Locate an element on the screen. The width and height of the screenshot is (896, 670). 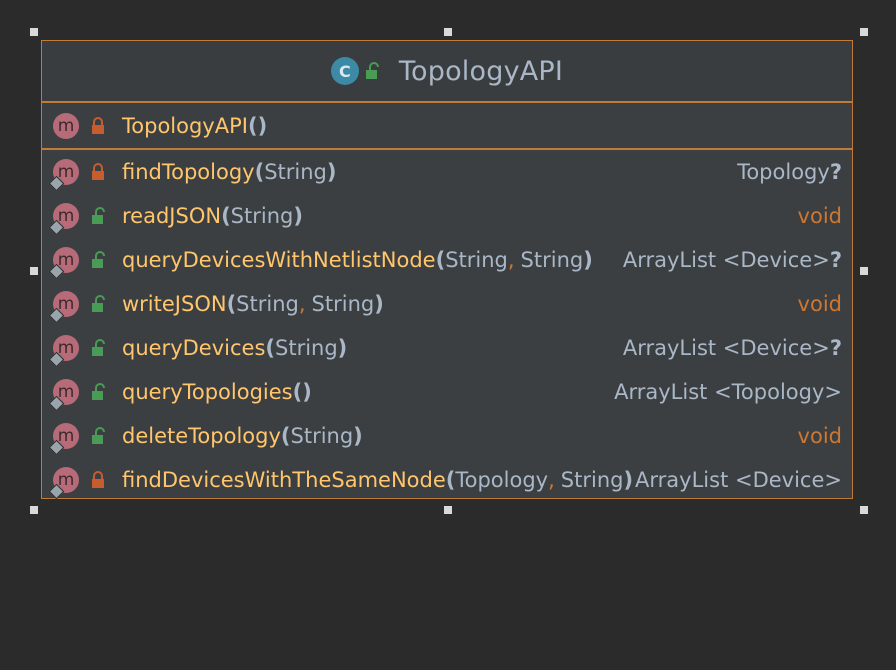
constructor-section: m TopologyAPI() is located at coordinates (447, 126).